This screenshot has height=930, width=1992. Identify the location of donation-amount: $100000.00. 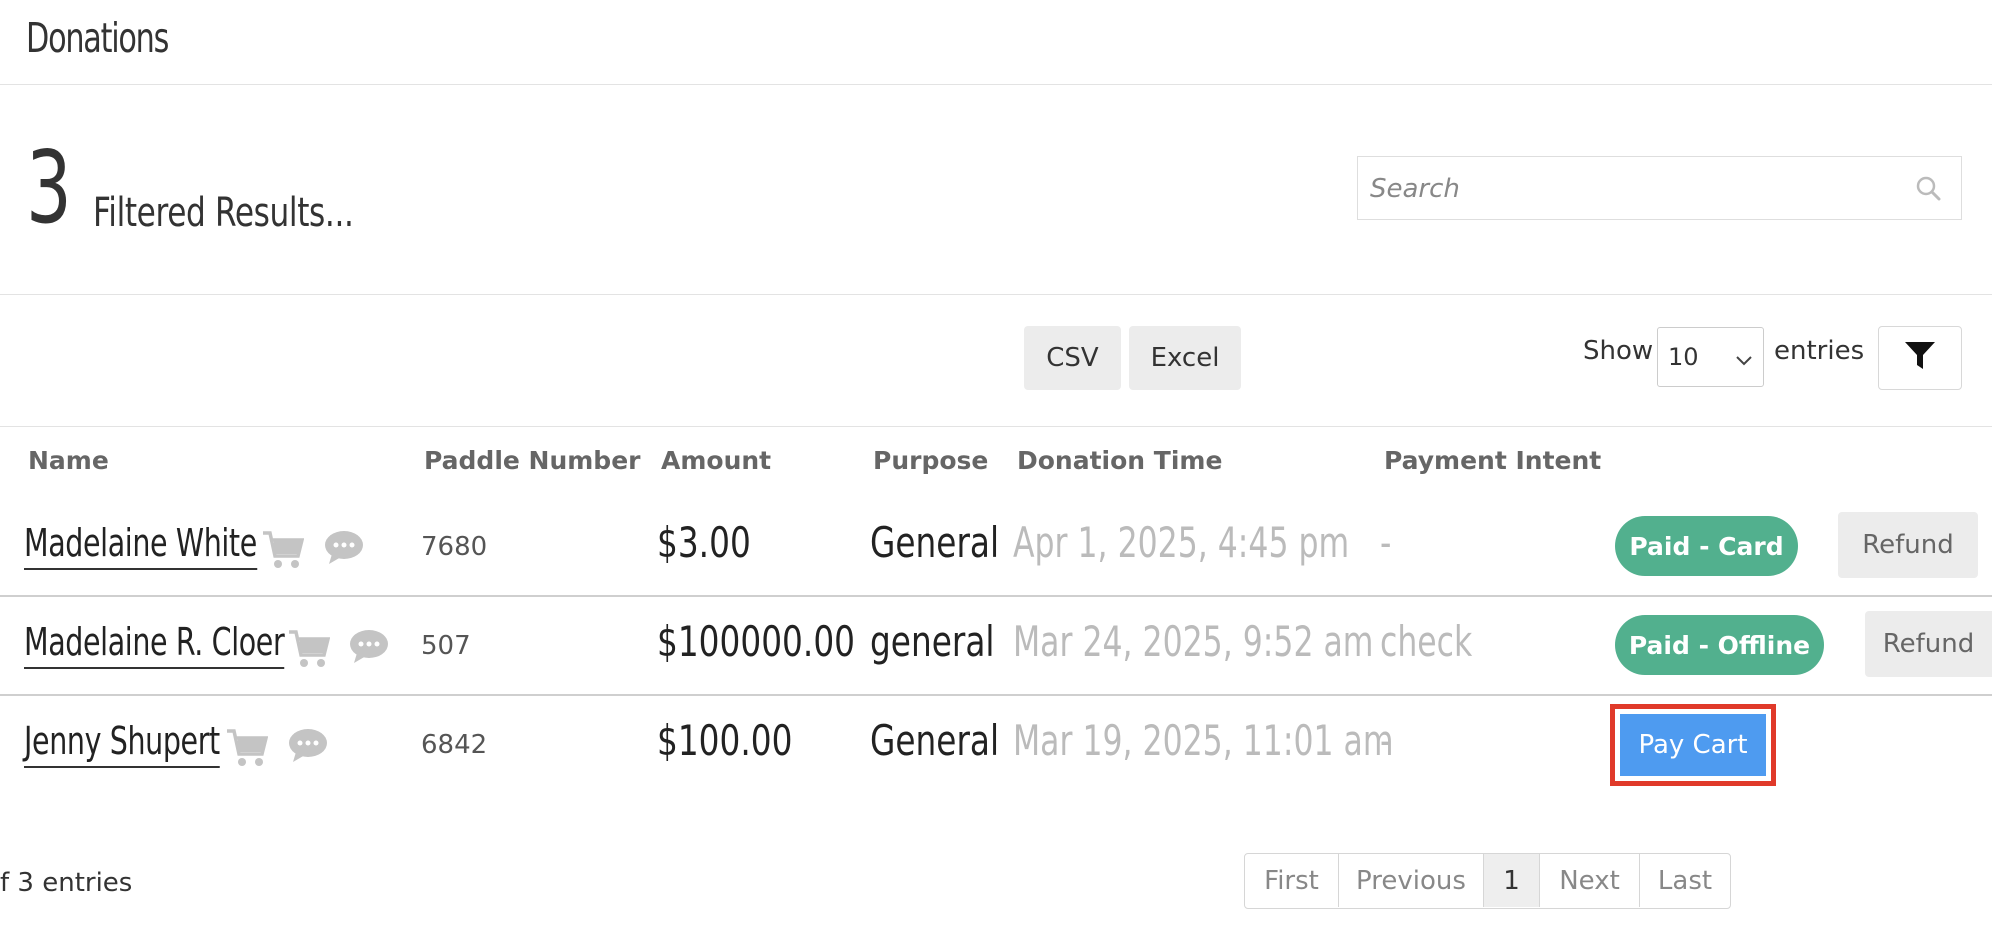
(756, 641).